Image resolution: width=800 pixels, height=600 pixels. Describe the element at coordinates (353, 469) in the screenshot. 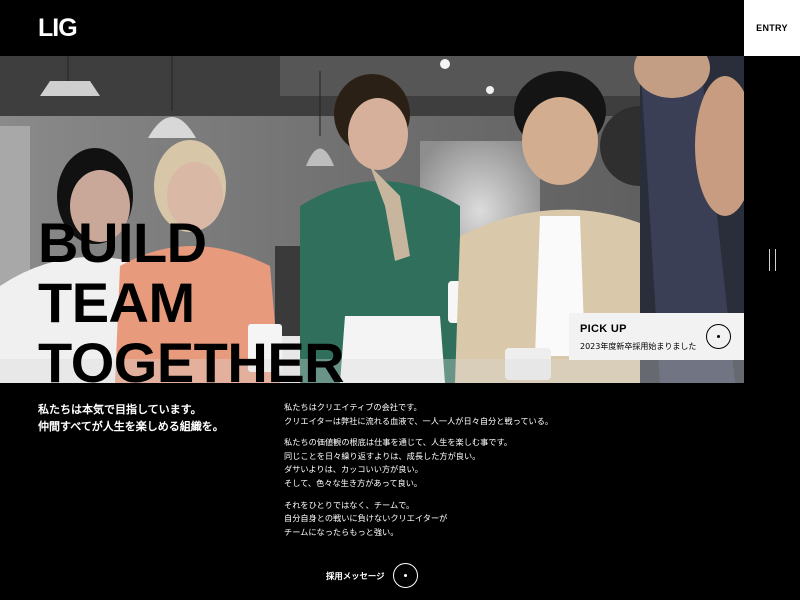

I see `body-line: ダサいよりは、カッコいい方が良い。` at that location.